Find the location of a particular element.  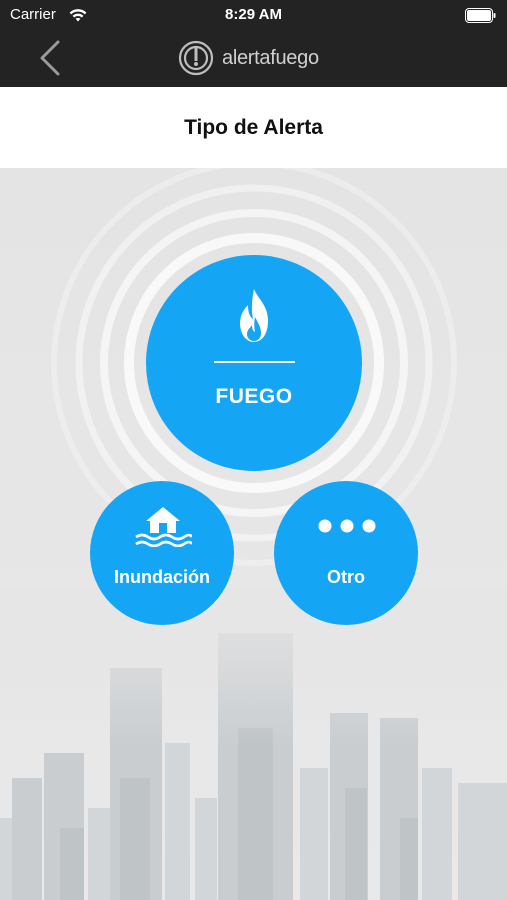

more-dots-icon is located at coordinates (347, 526).